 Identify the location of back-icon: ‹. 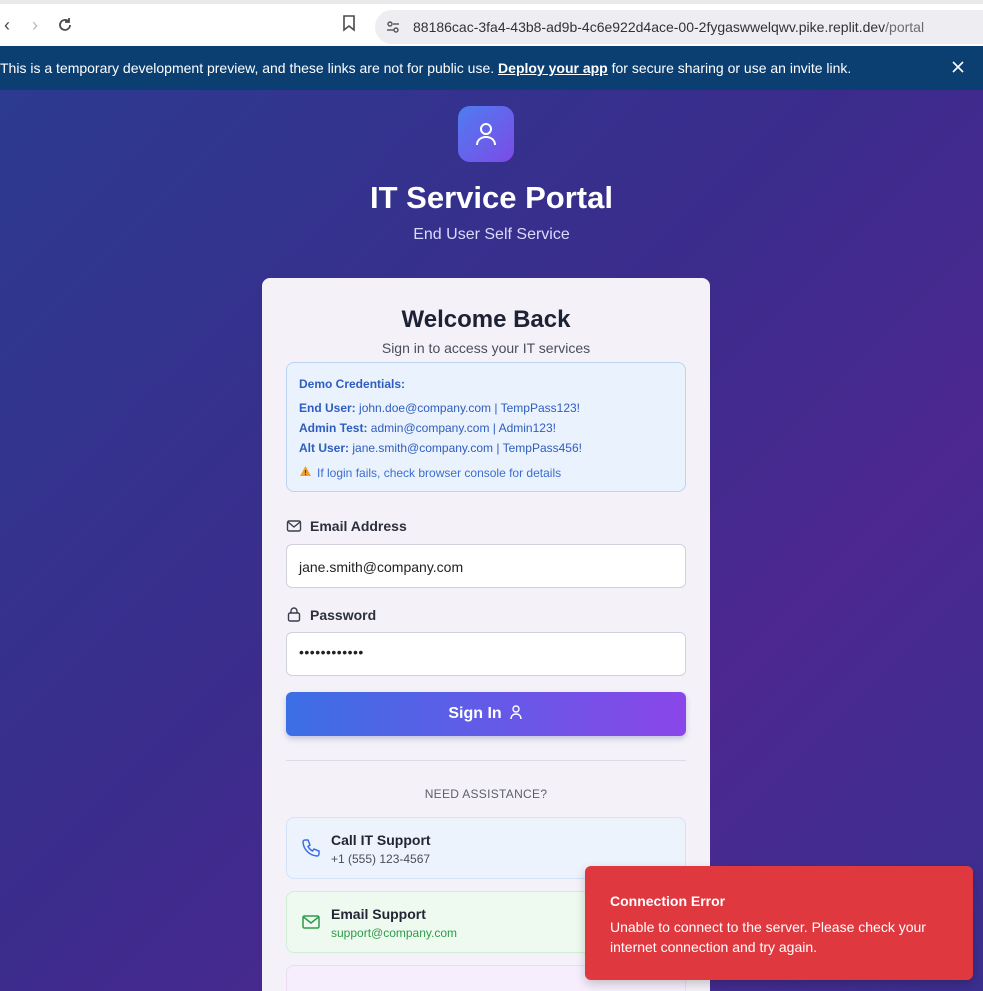
(9, 25).